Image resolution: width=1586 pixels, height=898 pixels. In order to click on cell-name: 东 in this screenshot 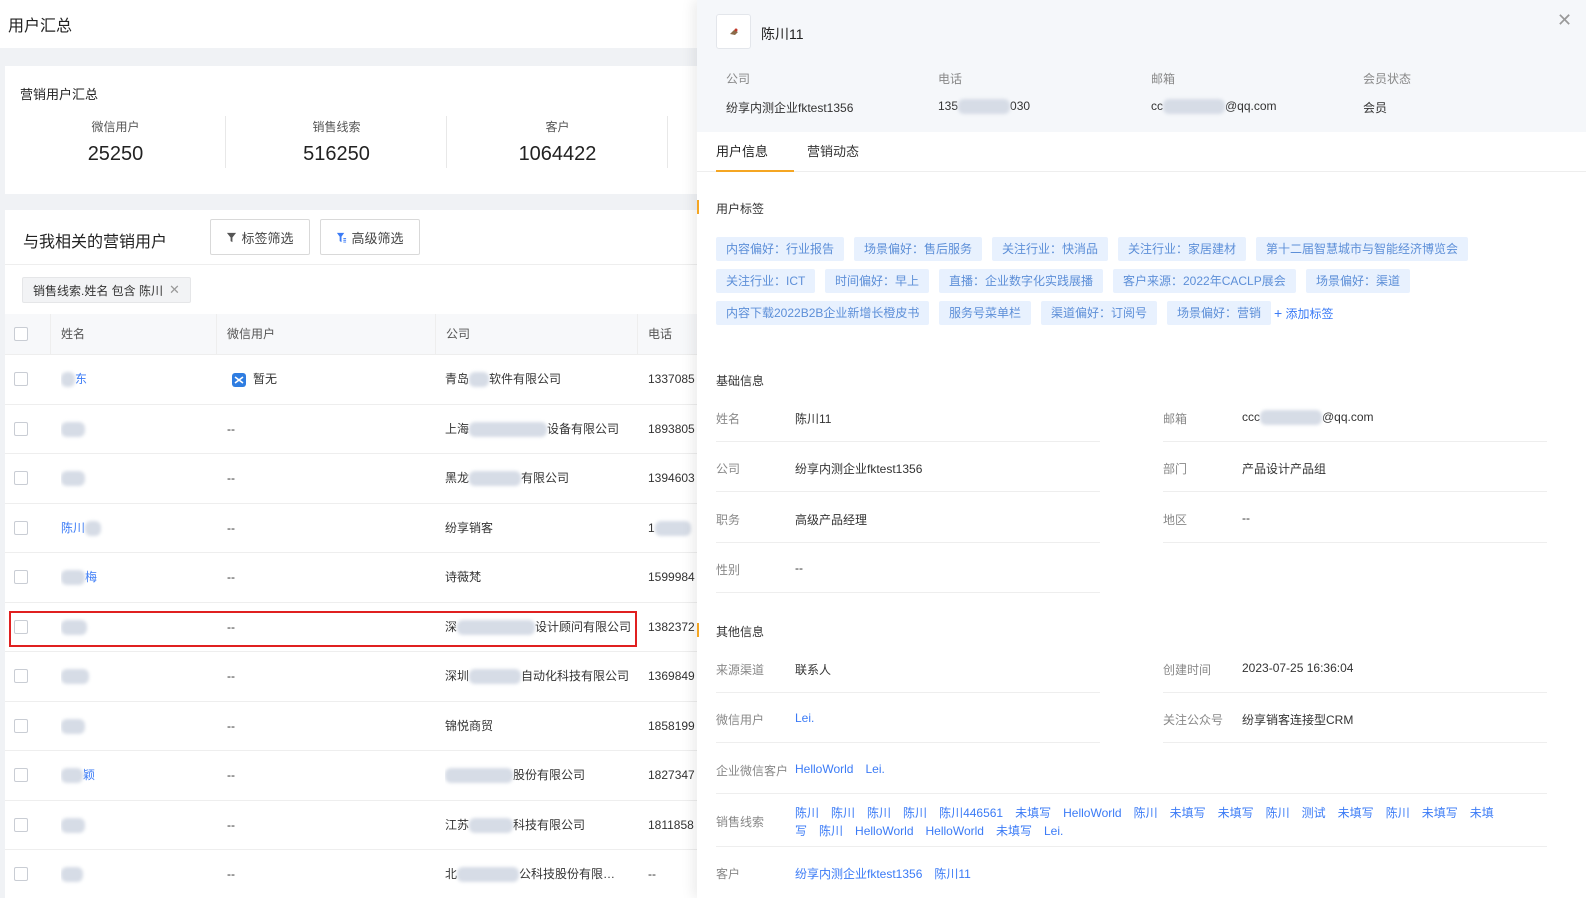, I will do `click(136, 379)`.